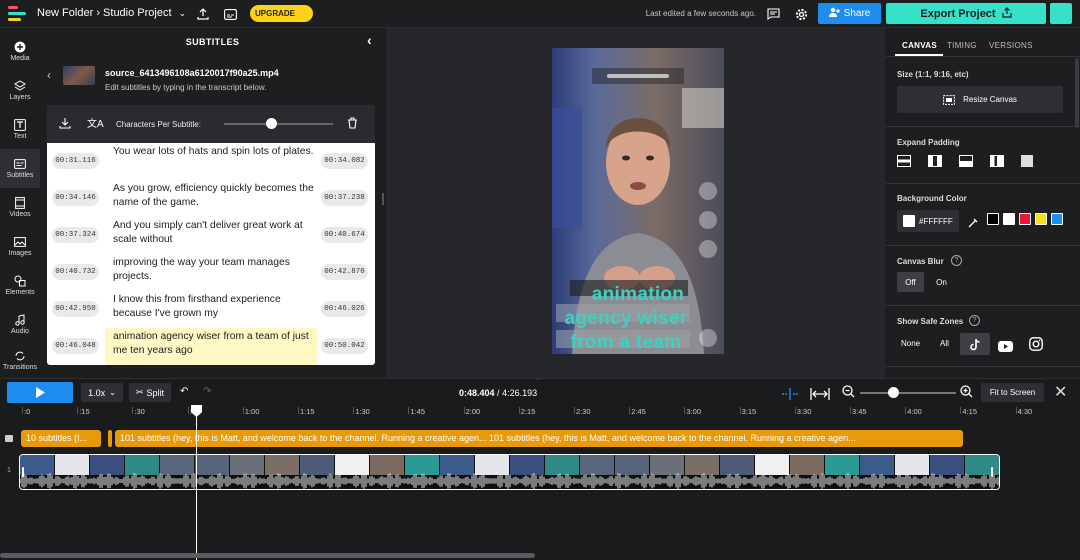 The width and height of the screenshot is (1080, 560). Describe the element at coordinates (19, 14) in the screenshot. I see `kapwing-logo` at that location.